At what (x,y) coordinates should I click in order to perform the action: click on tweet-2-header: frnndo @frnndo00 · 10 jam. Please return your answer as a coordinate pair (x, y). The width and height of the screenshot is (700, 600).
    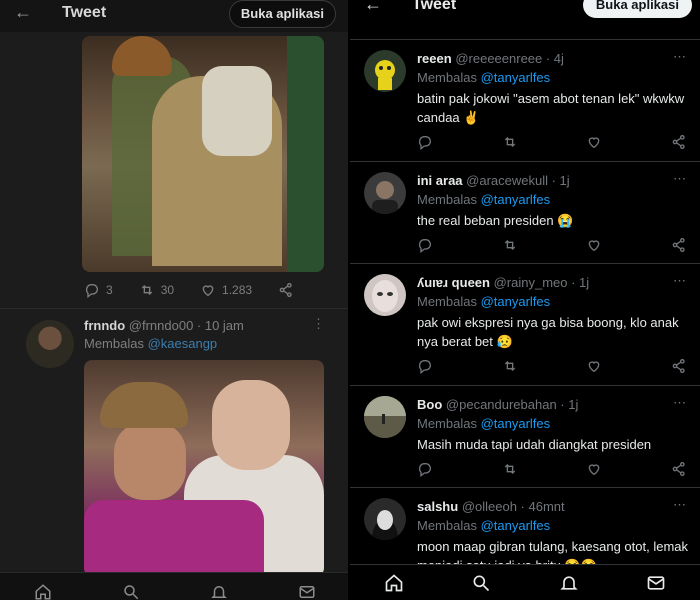
    Looking at the image, I should click on (164, 325).